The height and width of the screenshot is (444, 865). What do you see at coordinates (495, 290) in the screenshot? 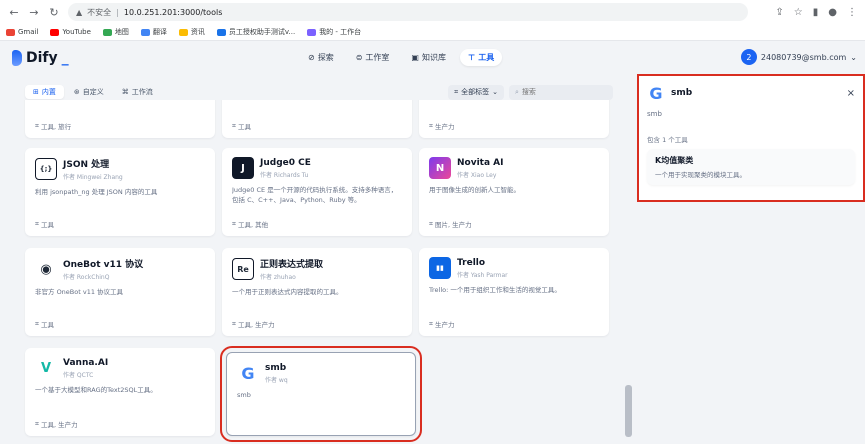
I see `card-description: Trello: 一个用于组织工作和生活的视觉工具。` at bounding box center [495, 290].